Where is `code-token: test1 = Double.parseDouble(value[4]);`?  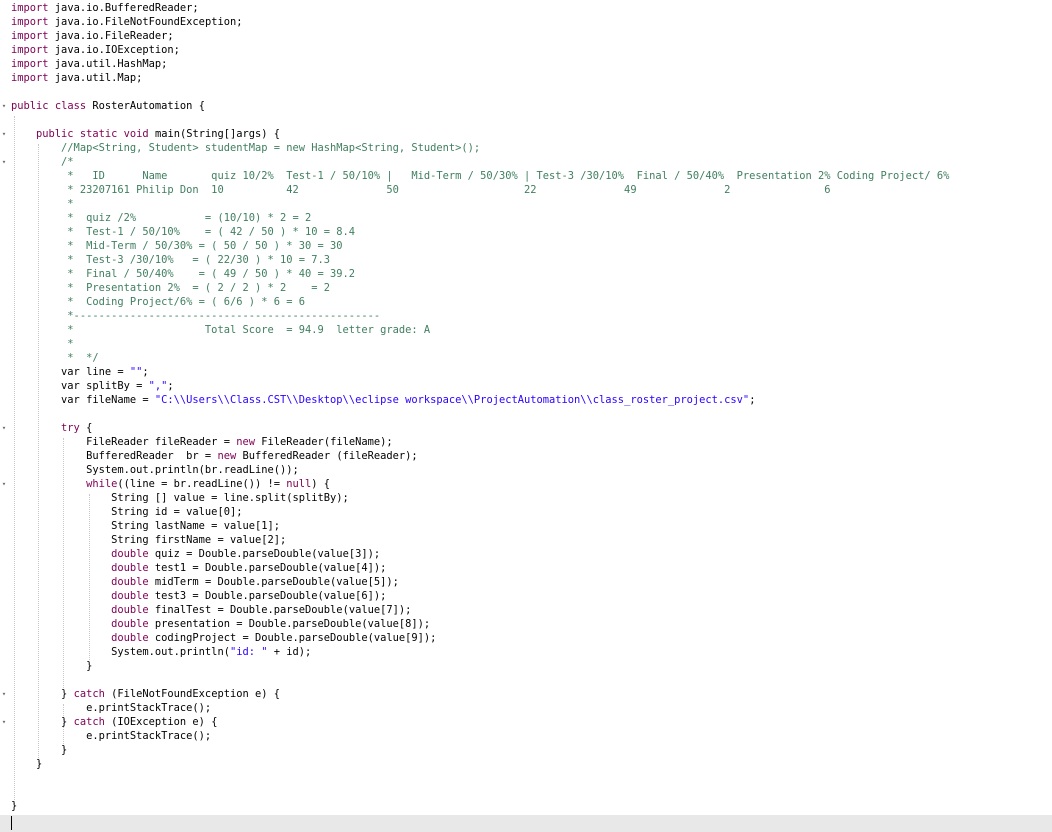
code-token: test1 = Double.parseDouble(value[4]); is located at coordinates (268, 568).